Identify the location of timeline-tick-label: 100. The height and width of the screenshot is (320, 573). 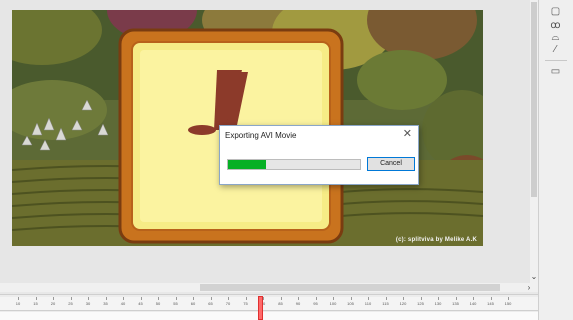
(333, 303).